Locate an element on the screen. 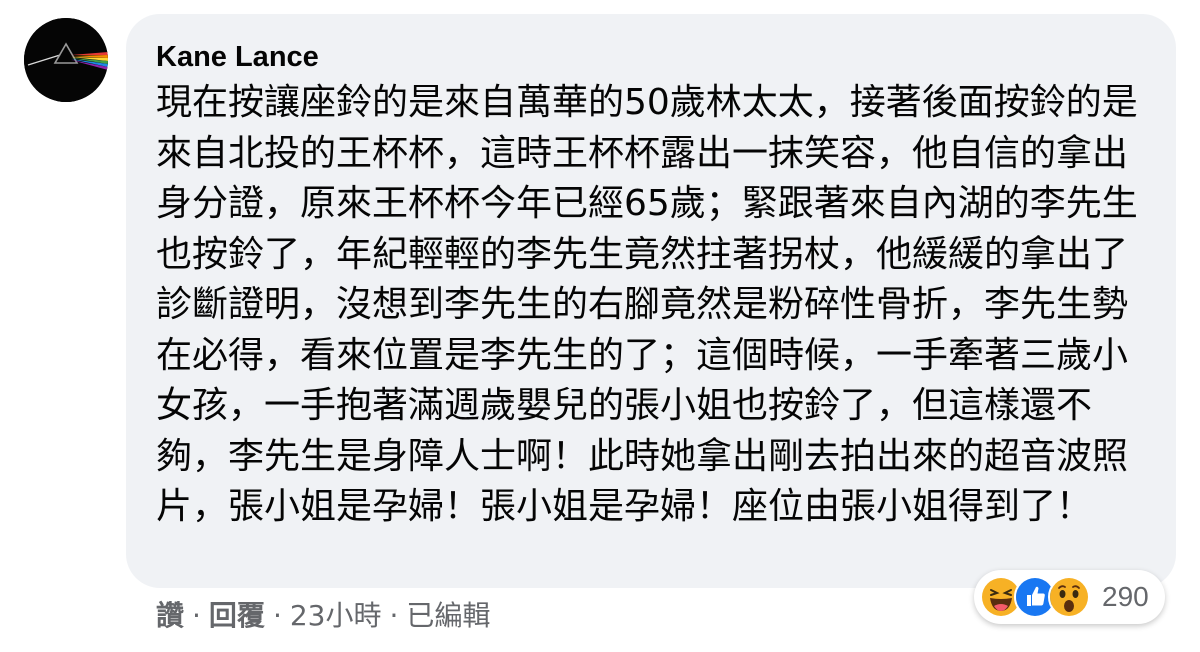 This screenshot has height=652, width=1200. comment-actions: 讚 · 回覆 · 23小時 · 已編輯 is located at coordinates (323, 616).